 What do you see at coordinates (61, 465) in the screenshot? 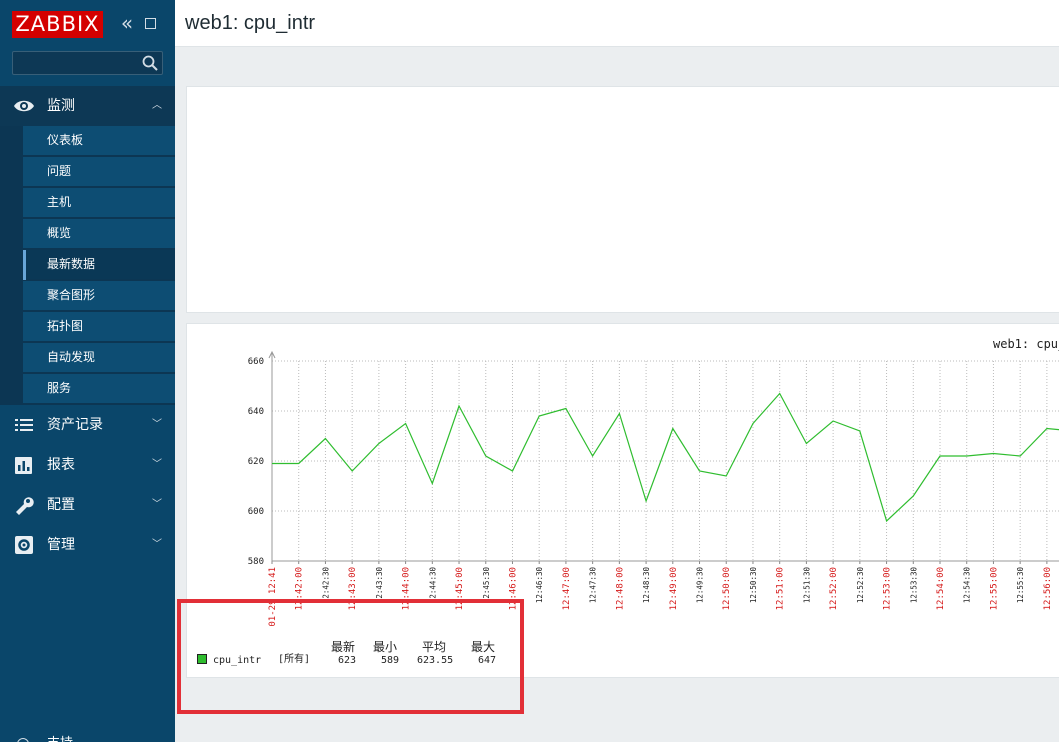
I see `menu-label: 报表` at bounding box center [61, 465].